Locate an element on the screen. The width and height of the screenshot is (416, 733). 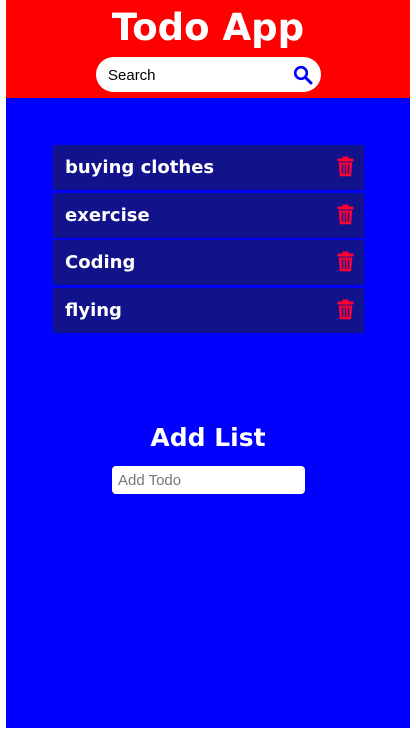
todo-item: Coding is located at coordinates (208, 263).